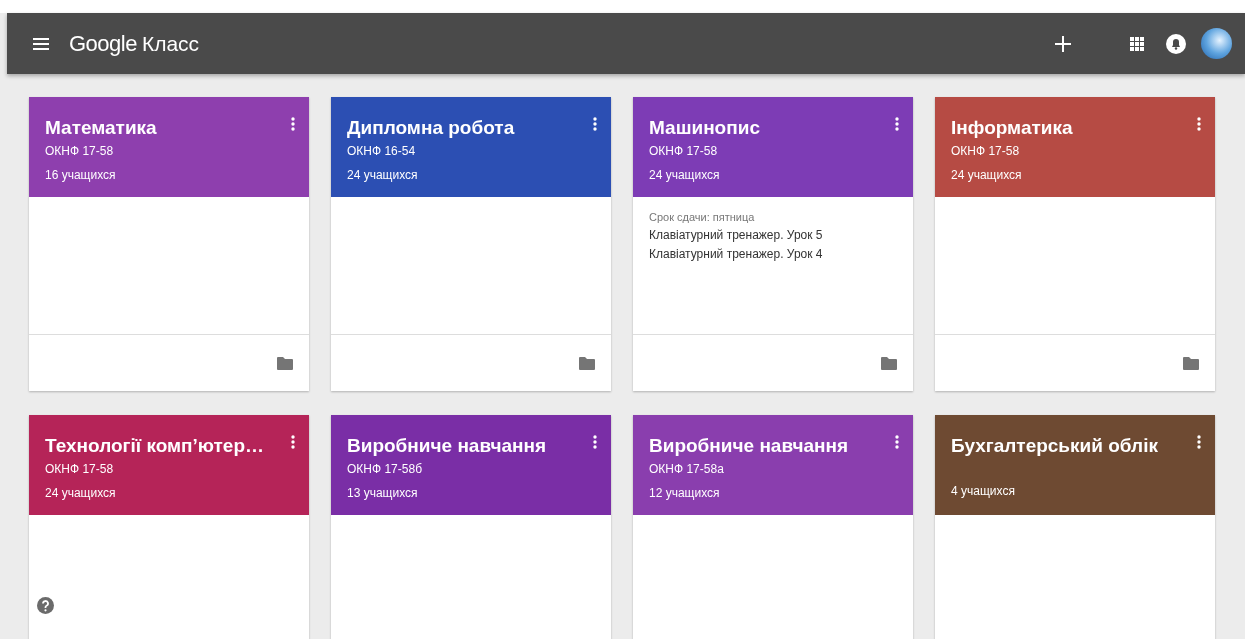 This screenshot has width=1245, height=639. Describe the element at coordinates (1012, 128) in the screenshot. I see `class-title: Інформатика` at that location.